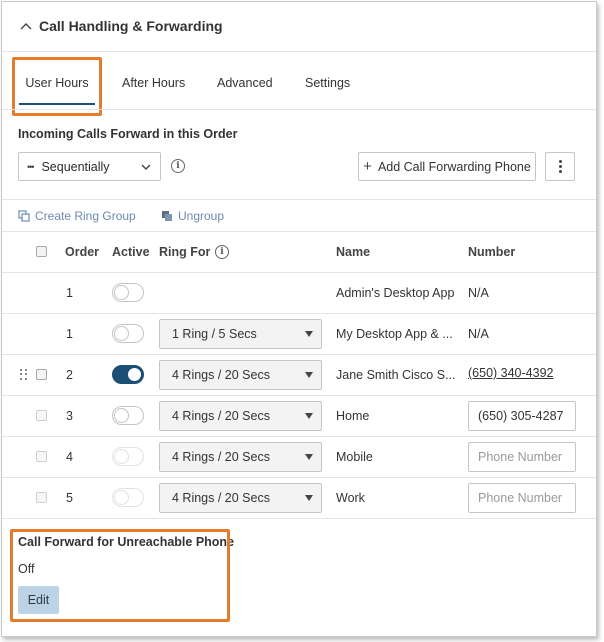 This screenshot has height=642, width=604. Describe the element at coordinates (75, 166) in the screenshot. I see `select-value: Sequentially` at that location.